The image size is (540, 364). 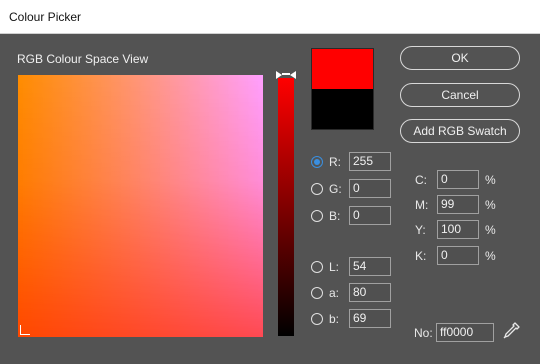 What do you see at coordinates (335, 216) in the screenshot?
I see `label-b: B:` at bounding box center [335, 216].